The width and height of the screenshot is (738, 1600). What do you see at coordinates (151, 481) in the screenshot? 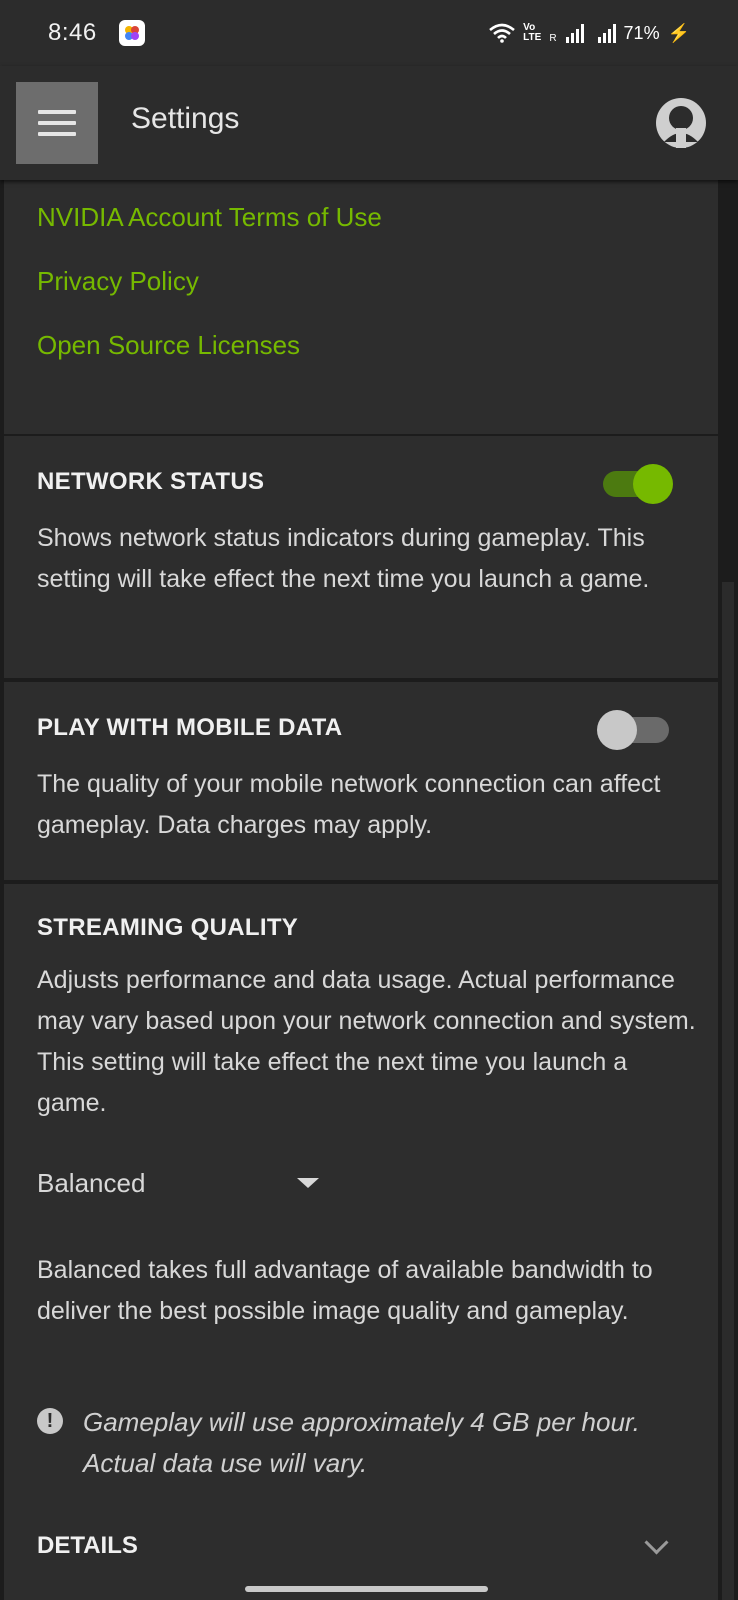
I see `network-status-heading: NETWORK STATUS` at bounding box center [151, 481].